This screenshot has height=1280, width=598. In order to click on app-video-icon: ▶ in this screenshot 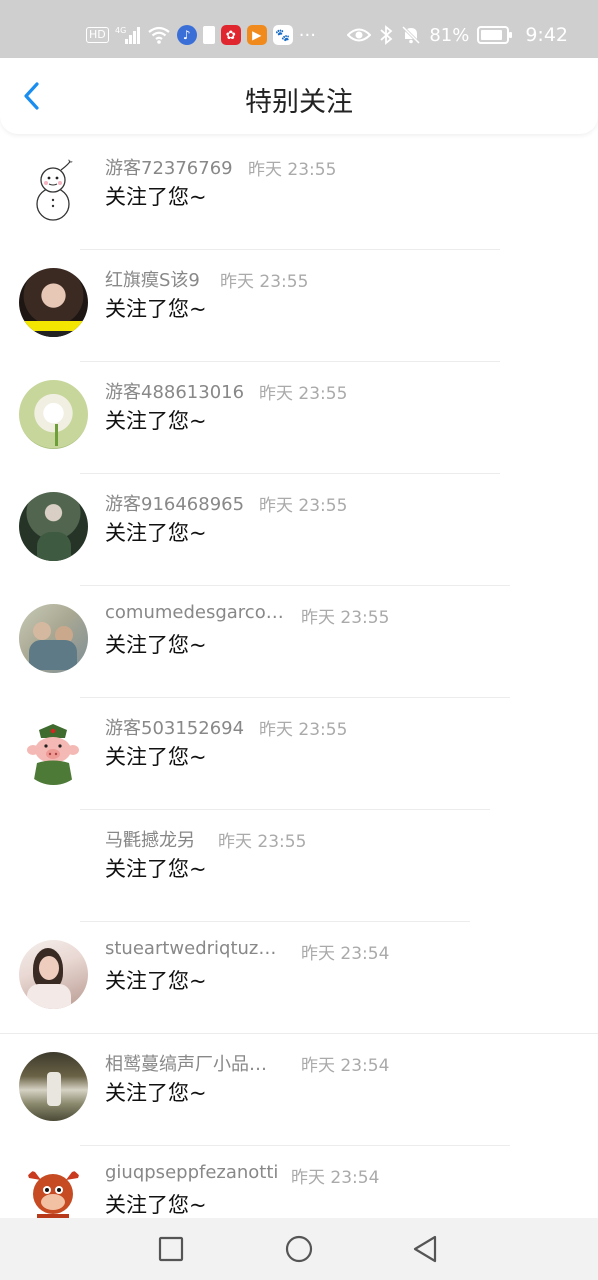, I will do `click(256, 35)`.